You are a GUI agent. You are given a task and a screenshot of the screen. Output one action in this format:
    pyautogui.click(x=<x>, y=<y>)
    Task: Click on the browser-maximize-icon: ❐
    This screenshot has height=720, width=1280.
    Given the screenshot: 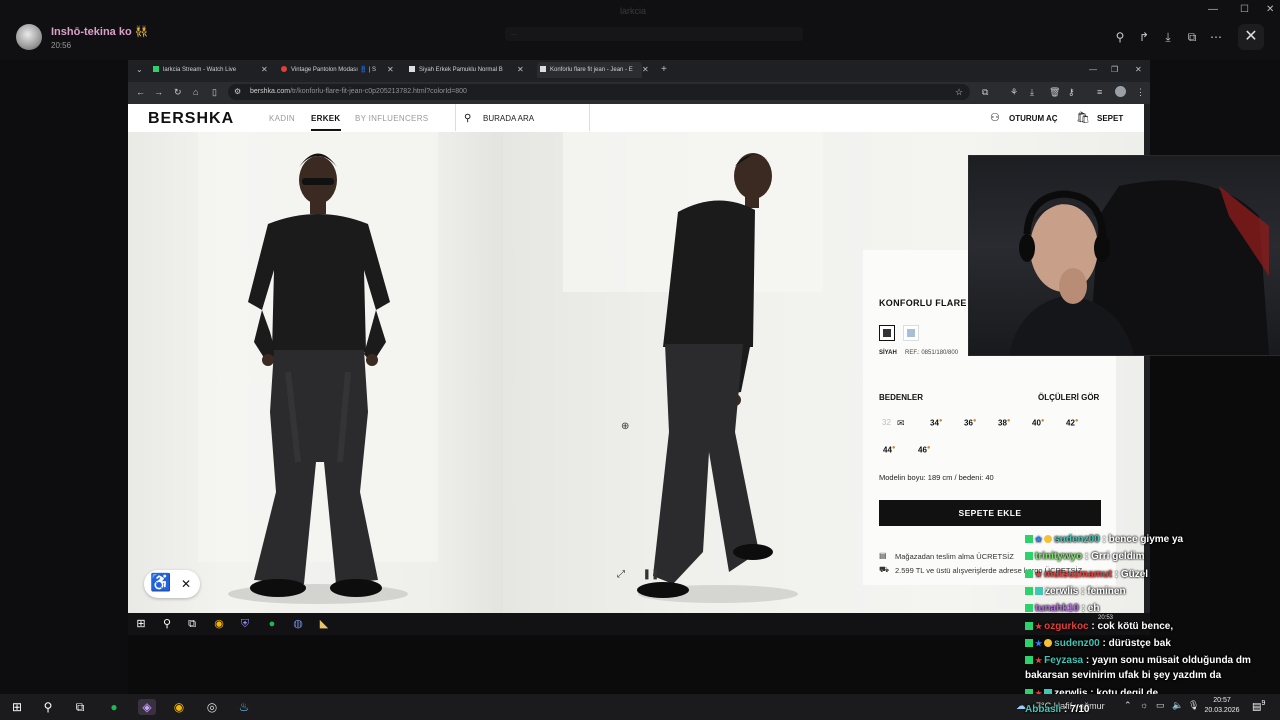 What is the action you would take?
    pyautogui.click(x=1114, y=70)
    